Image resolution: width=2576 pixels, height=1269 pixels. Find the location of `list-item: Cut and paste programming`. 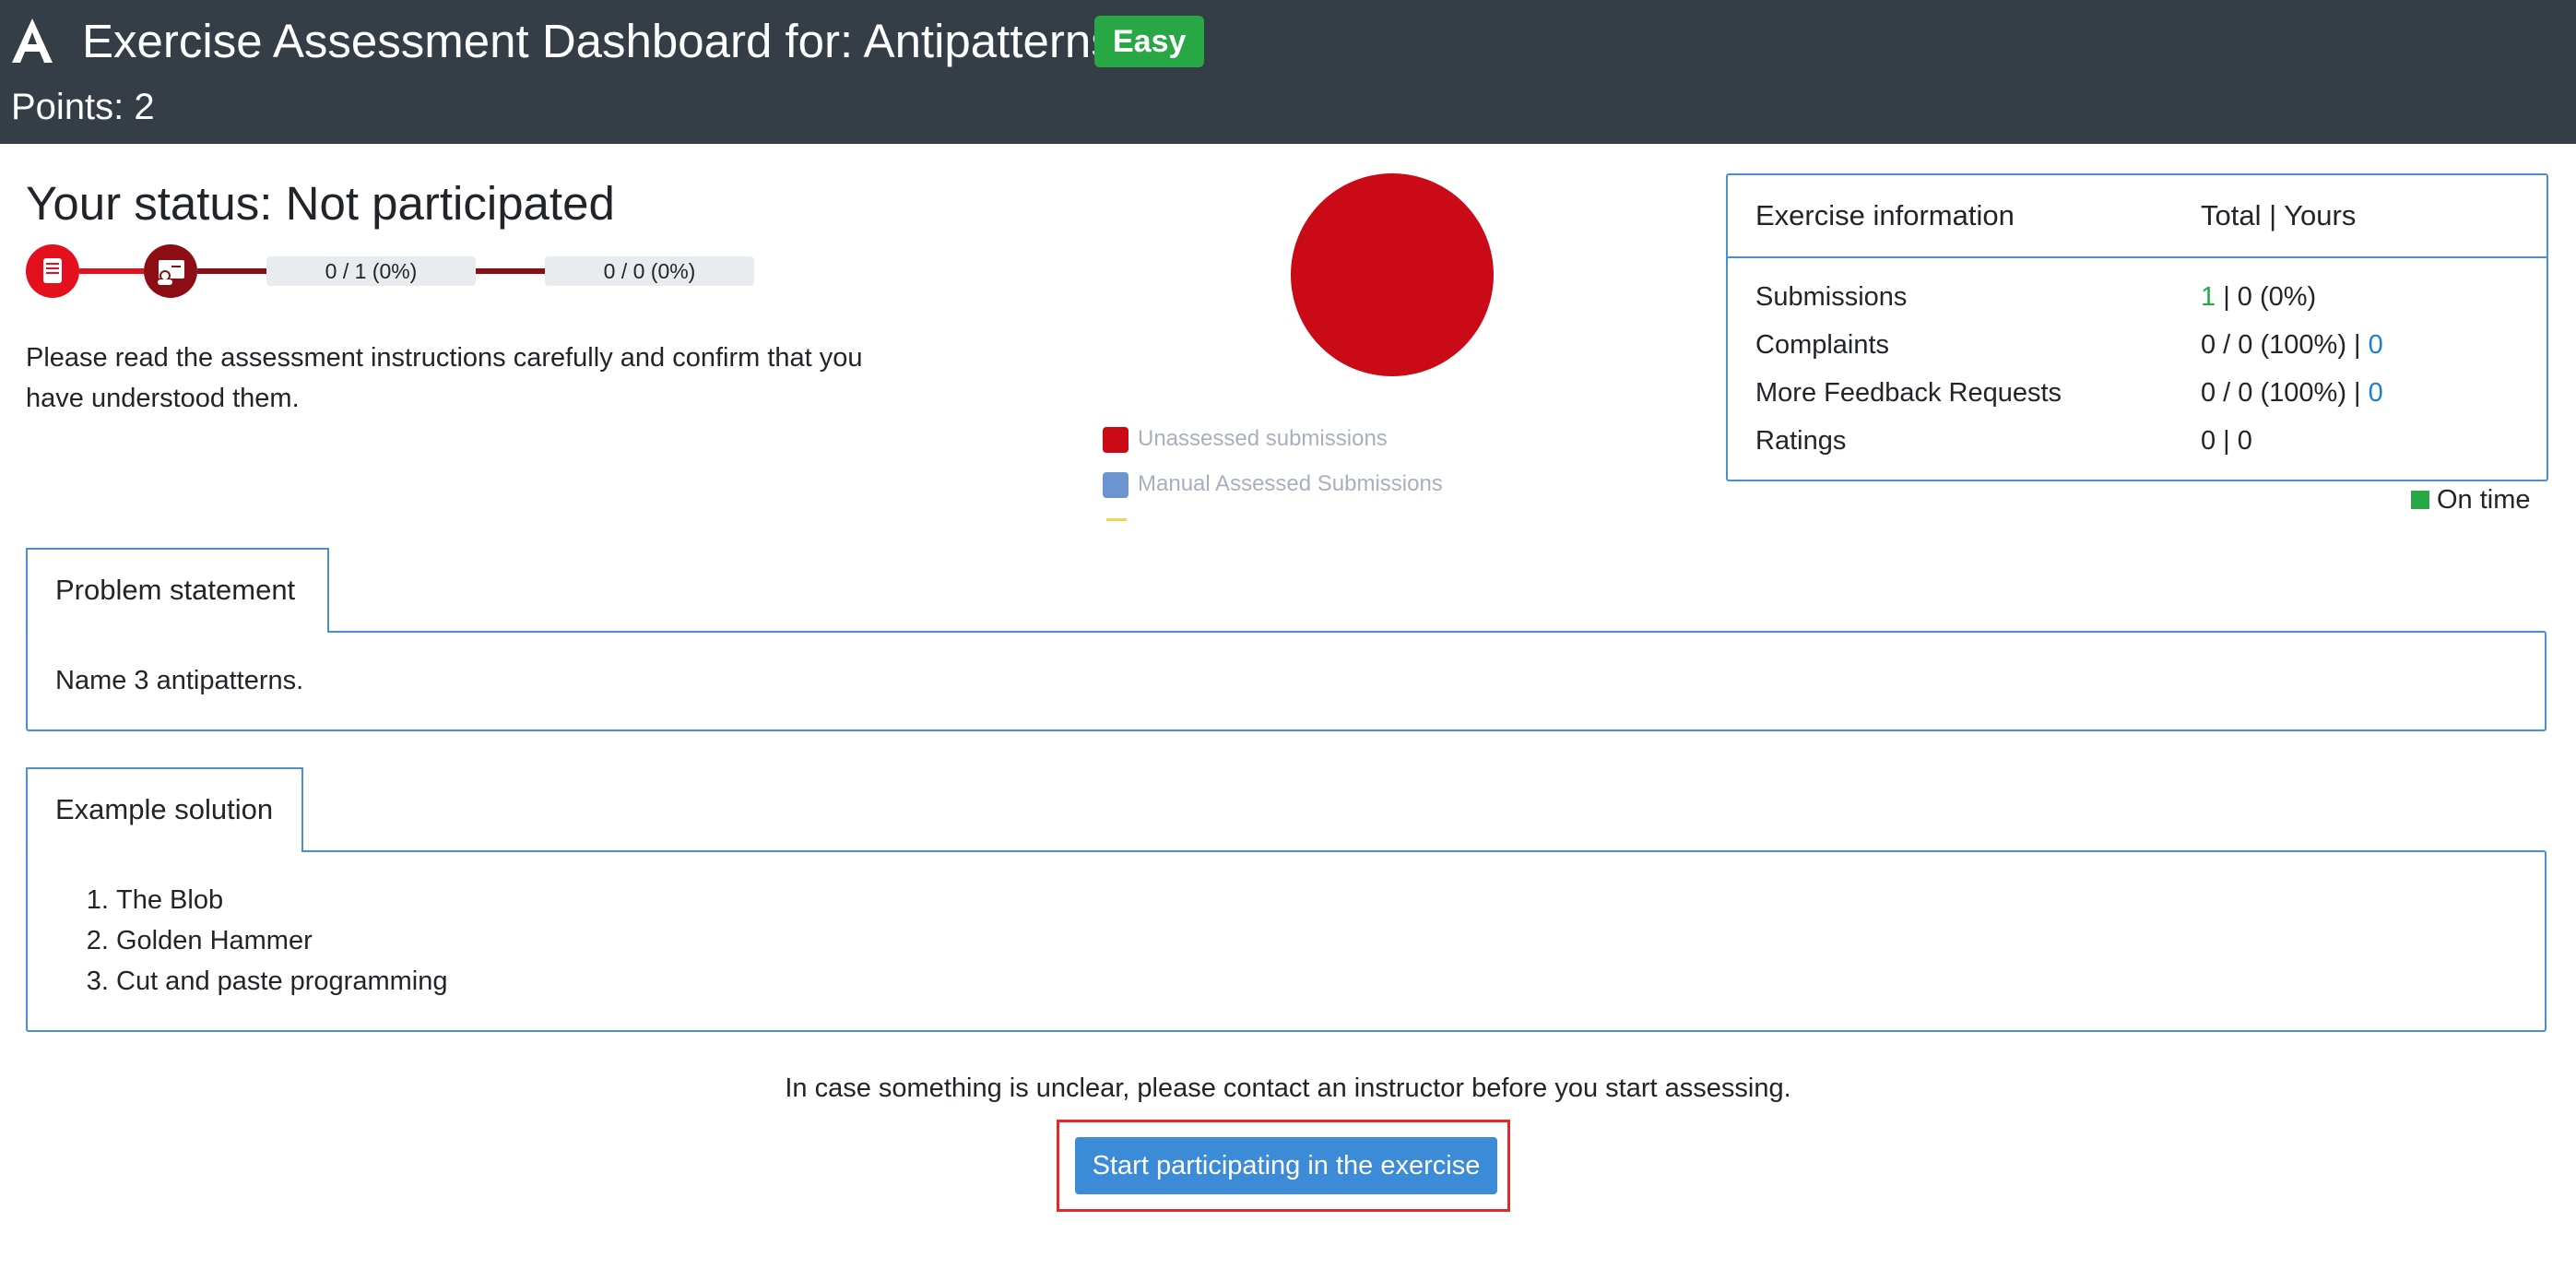

list-item: Cut and paste programming is located at coordinates (281, 982).